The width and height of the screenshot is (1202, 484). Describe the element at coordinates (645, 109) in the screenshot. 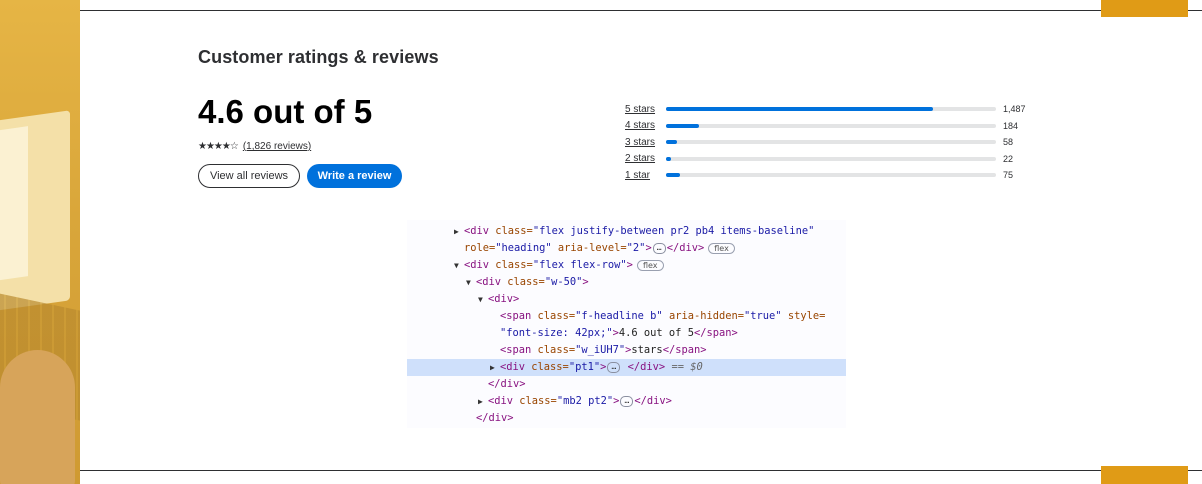

I see `distribution-label-link: 5 stars` at that location.